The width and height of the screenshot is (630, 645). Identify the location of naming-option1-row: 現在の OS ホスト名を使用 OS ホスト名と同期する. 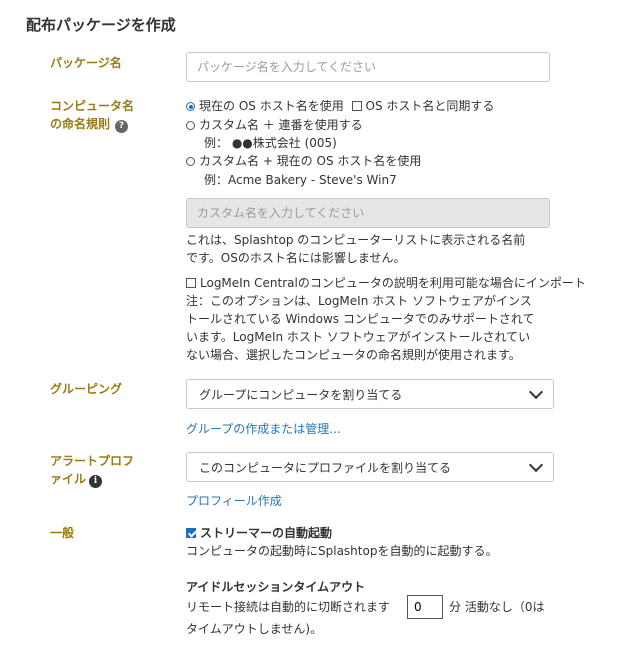
(340, 106).